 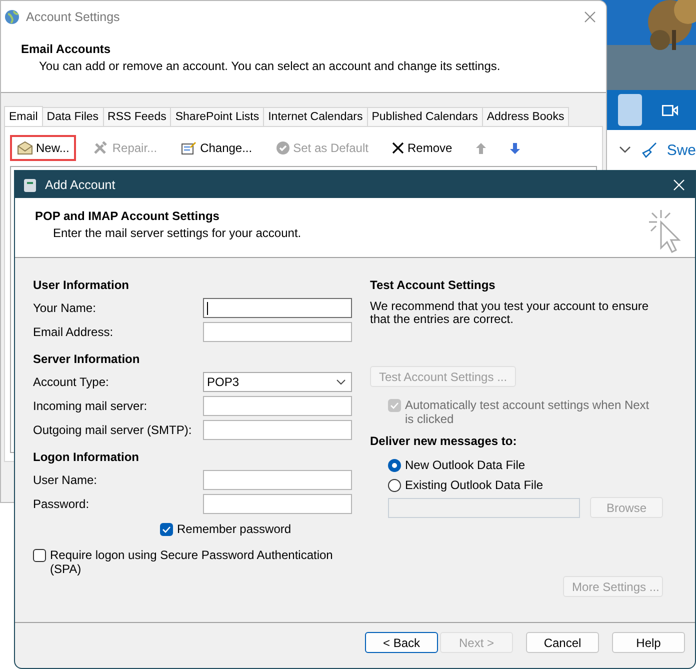 What do you see at coordinates (398, 148) in the screenshot?
I see `close-icon` at bounding box center [398, 148].